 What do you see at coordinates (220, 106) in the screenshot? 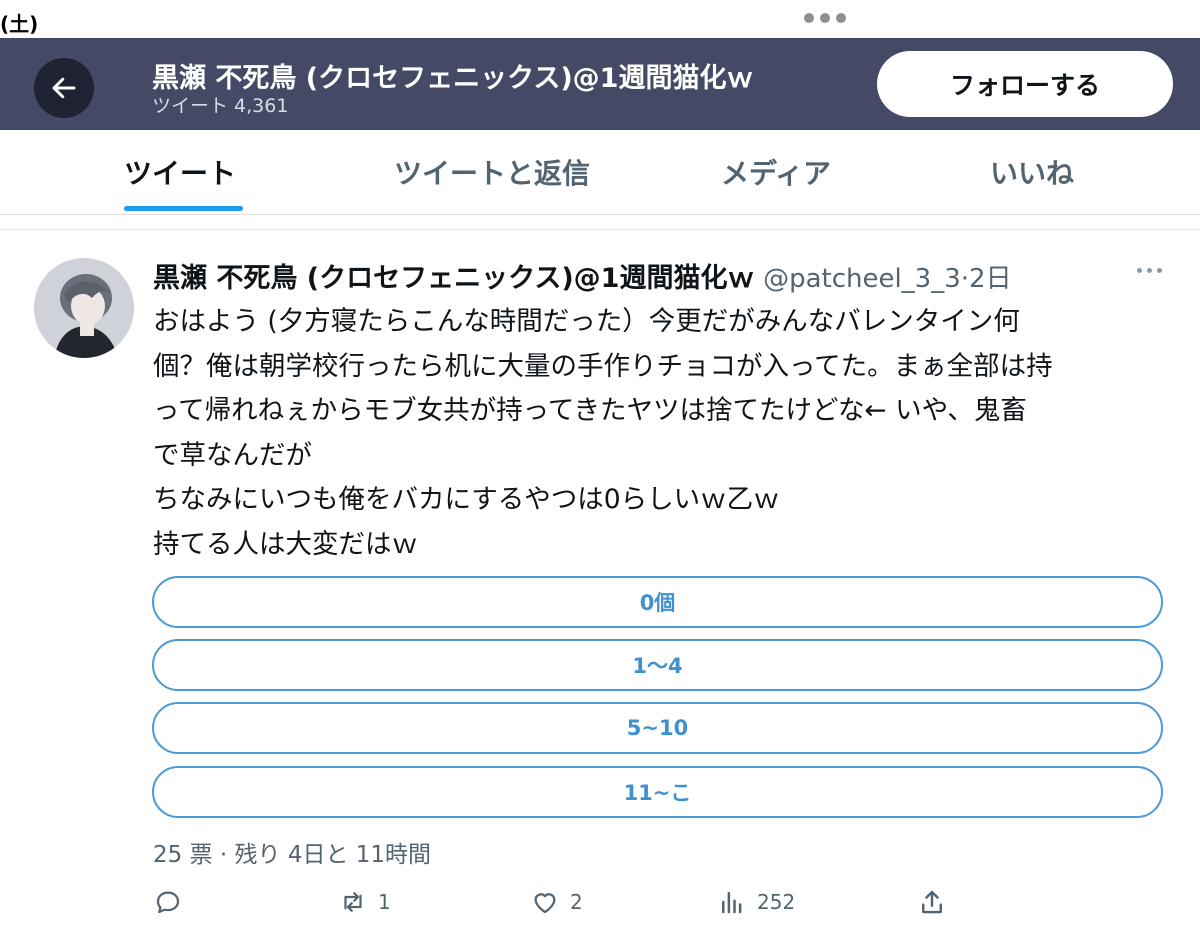
I see `header-tweet-count: ツイート 4,361` at bounding box center [220, 106].